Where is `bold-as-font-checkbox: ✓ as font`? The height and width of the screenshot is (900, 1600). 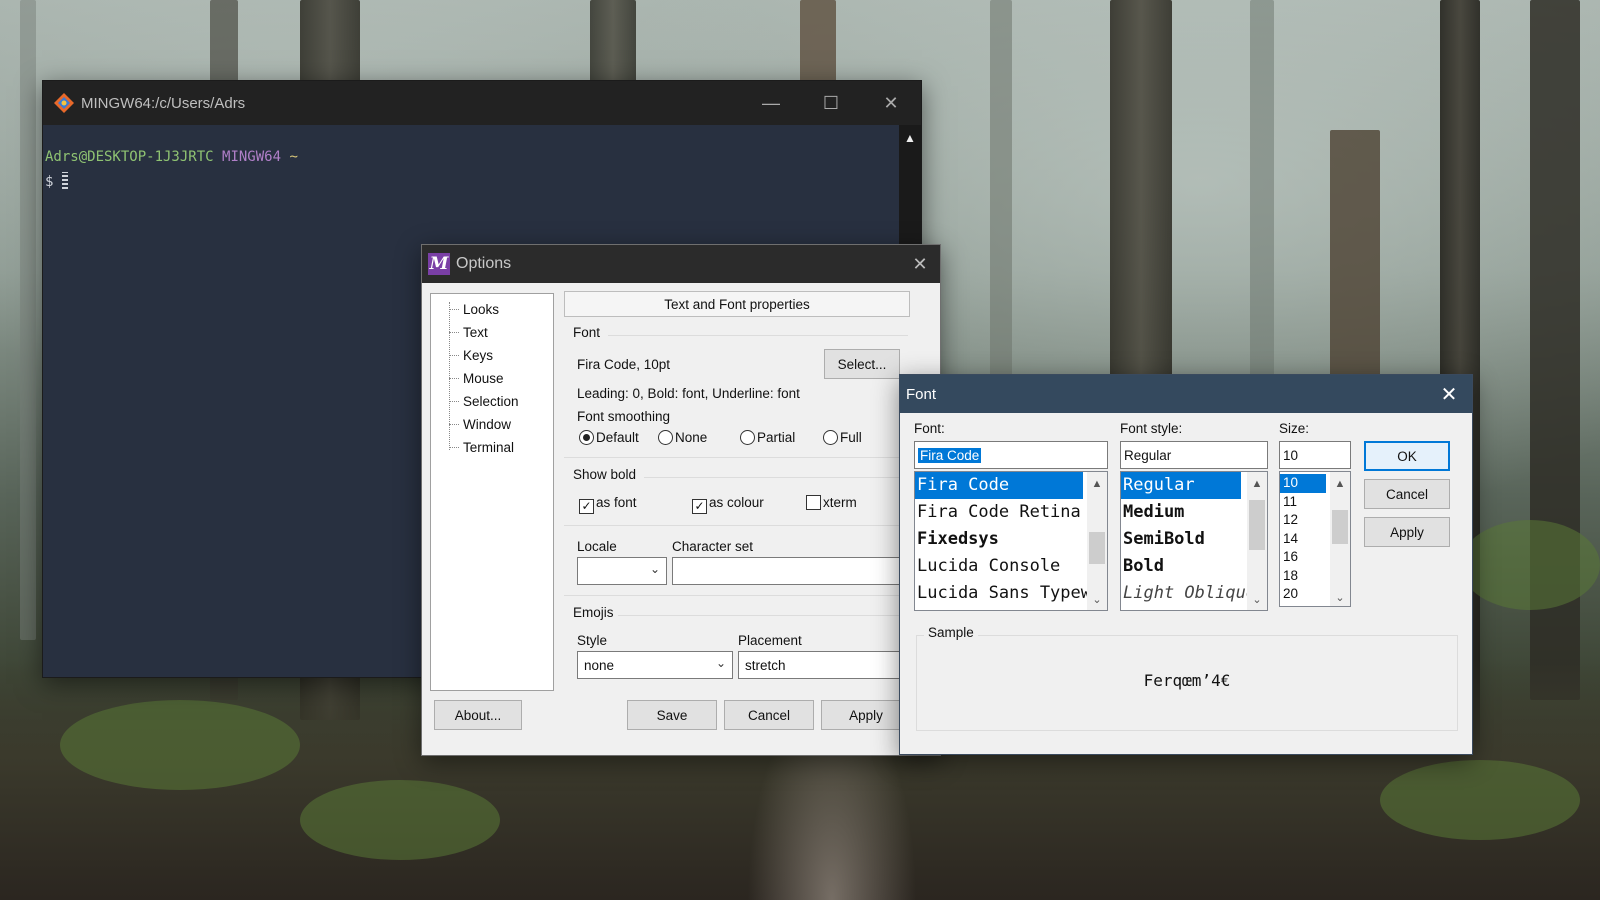
bold-as-font-checkbox: ✓ as font is located at coordinates (608, 504).